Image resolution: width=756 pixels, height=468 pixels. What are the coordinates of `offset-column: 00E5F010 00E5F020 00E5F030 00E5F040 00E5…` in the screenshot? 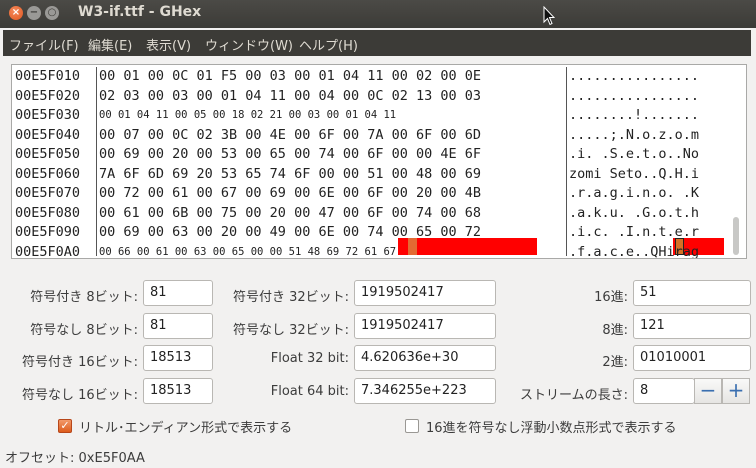 It's located at (54, 162).